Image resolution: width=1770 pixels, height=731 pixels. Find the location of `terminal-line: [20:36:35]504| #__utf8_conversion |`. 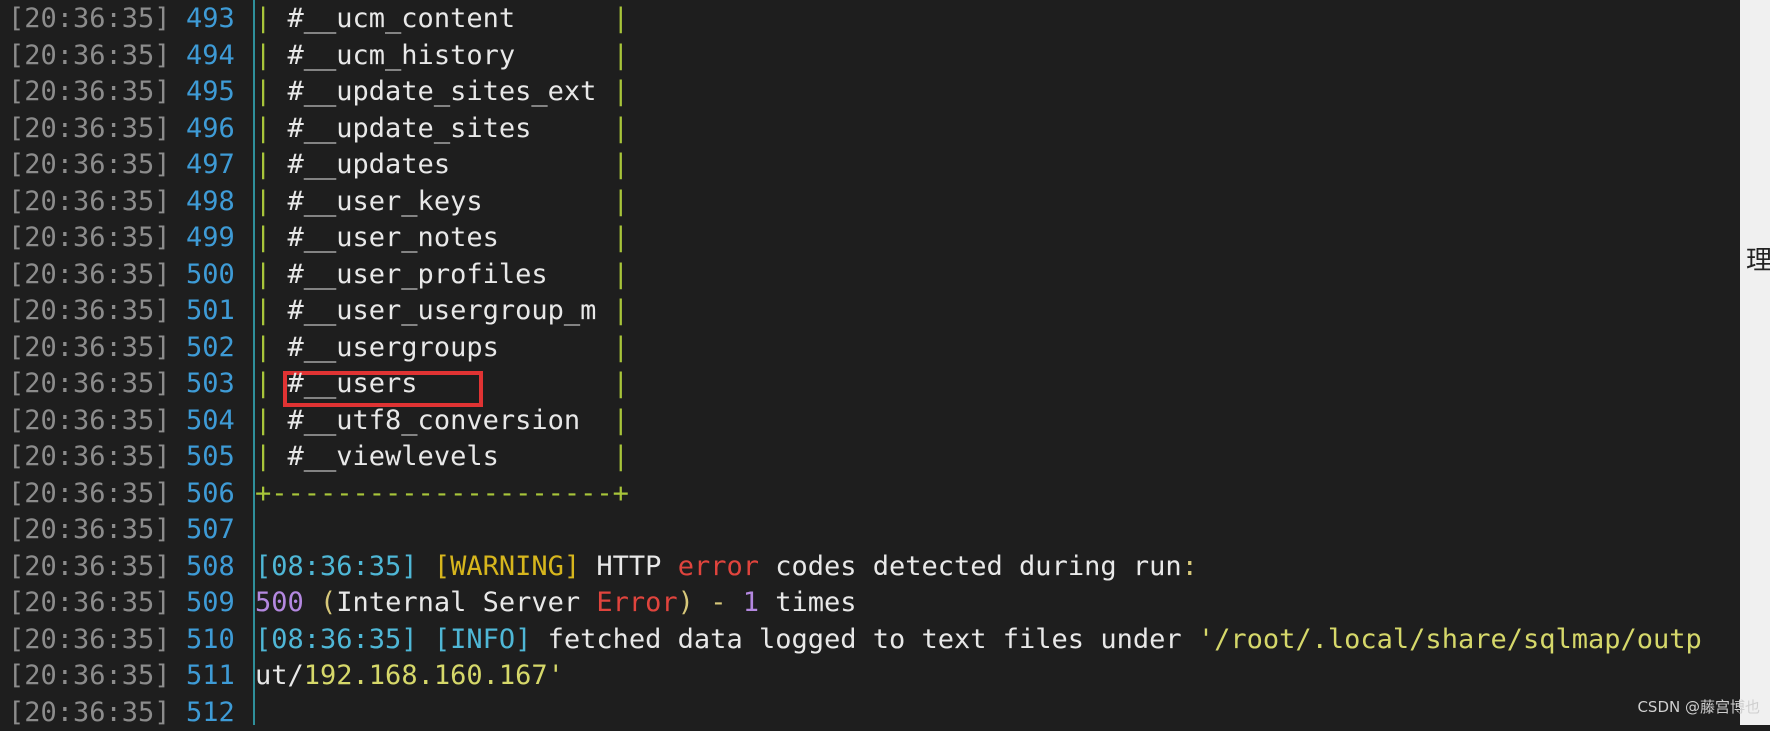

terminal-line: [20:36:35]504| #__utf8_conversion | is located at coordinates (870, 421).